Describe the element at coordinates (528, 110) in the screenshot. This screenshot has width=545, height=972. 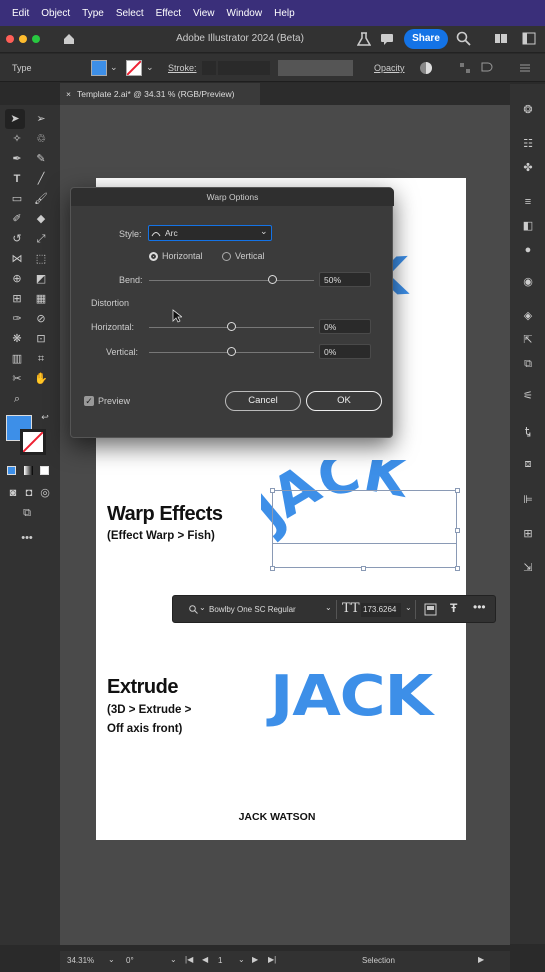
I see `properties-panel-icon: ❂` at that location.